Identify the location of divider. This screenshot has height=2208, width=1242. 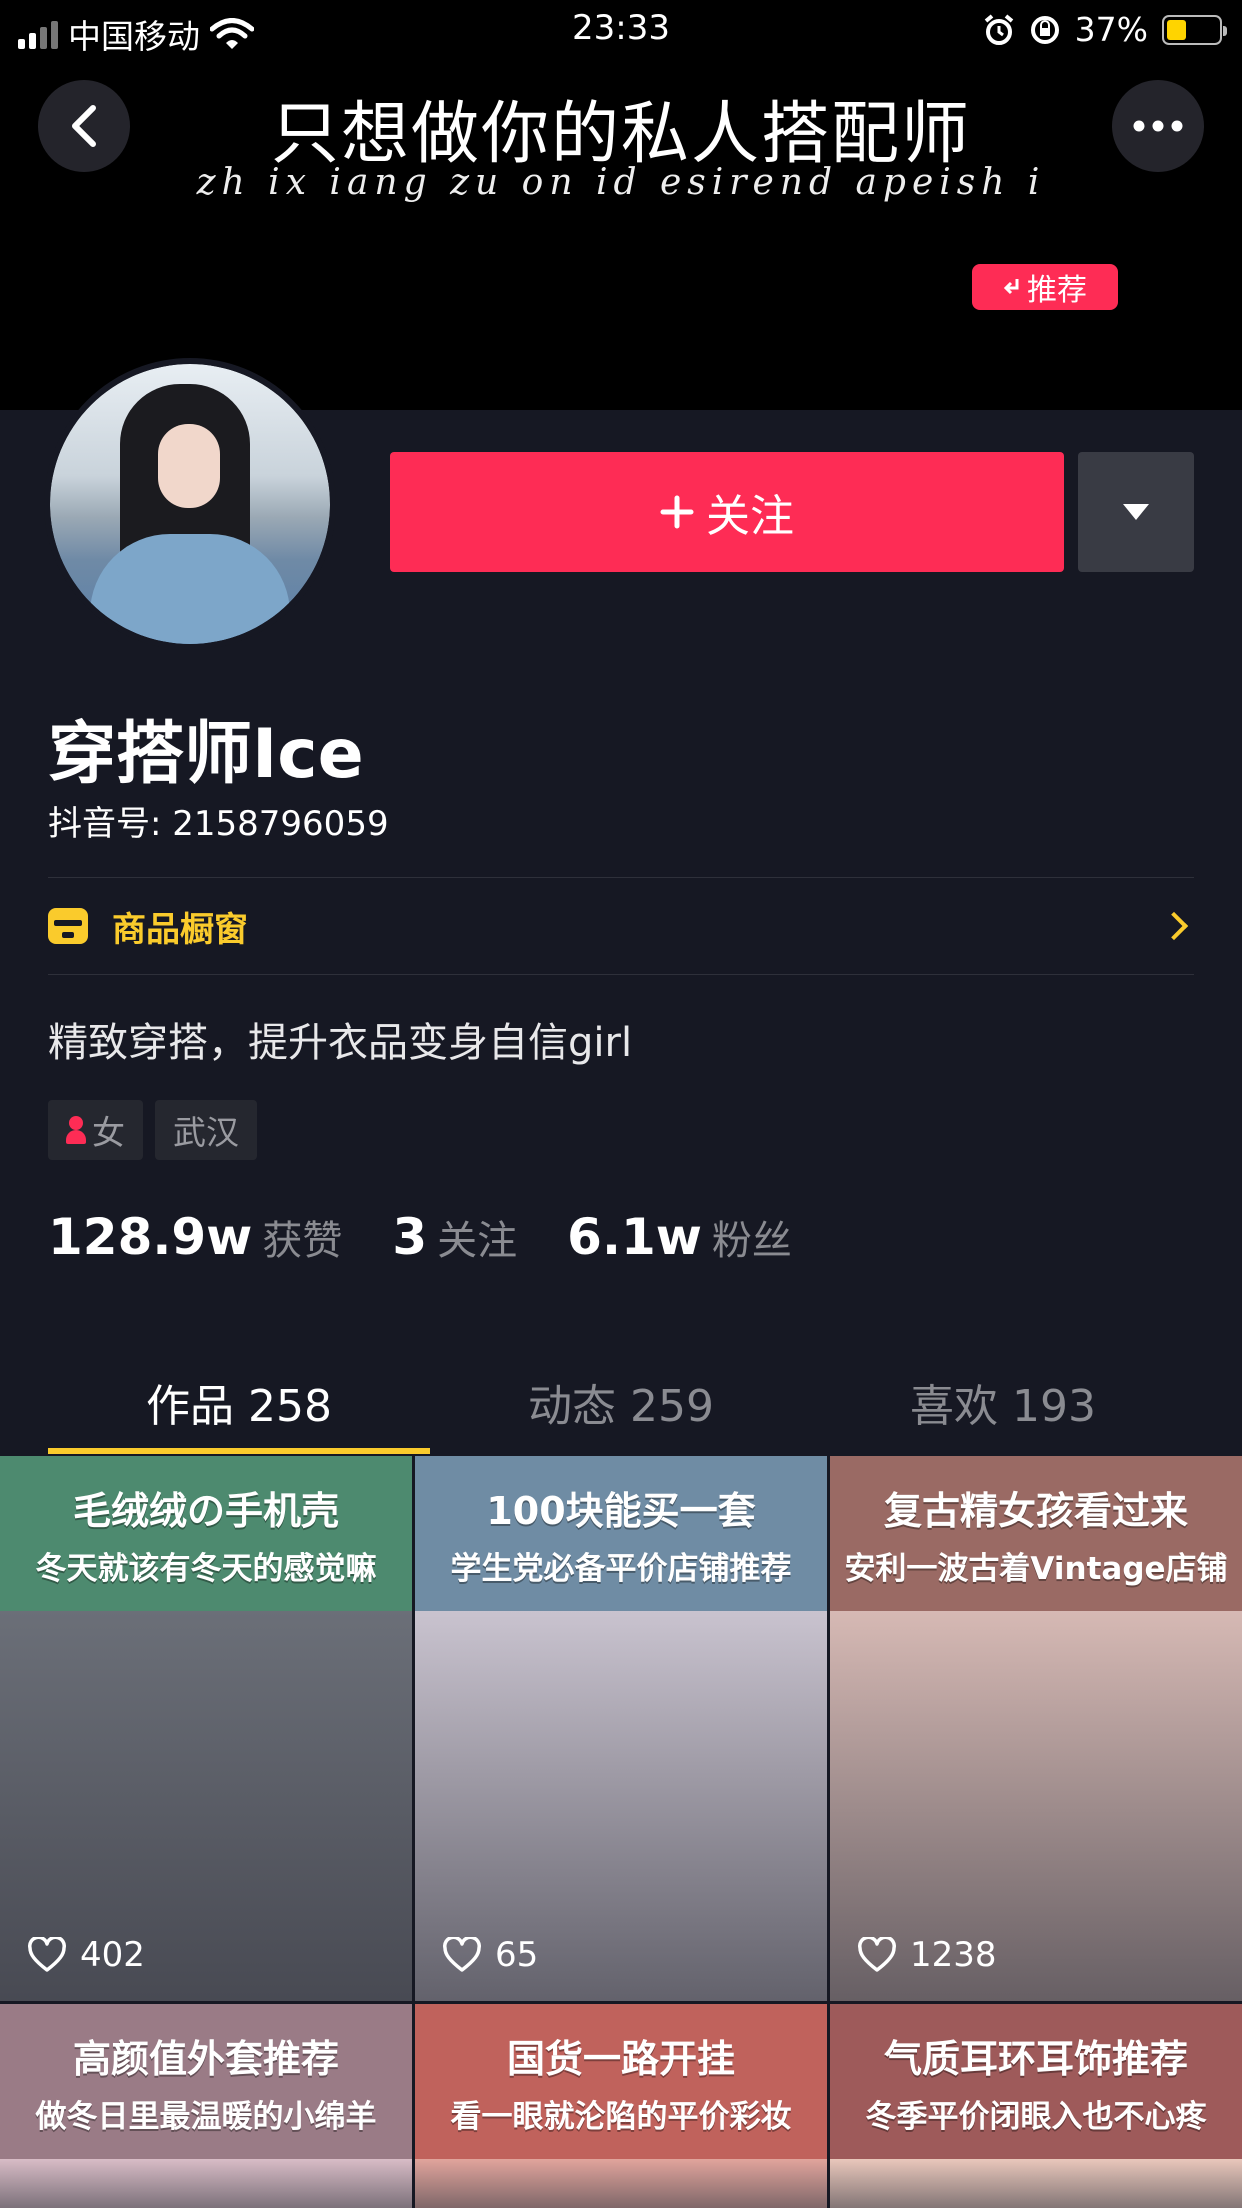
(621, 974).